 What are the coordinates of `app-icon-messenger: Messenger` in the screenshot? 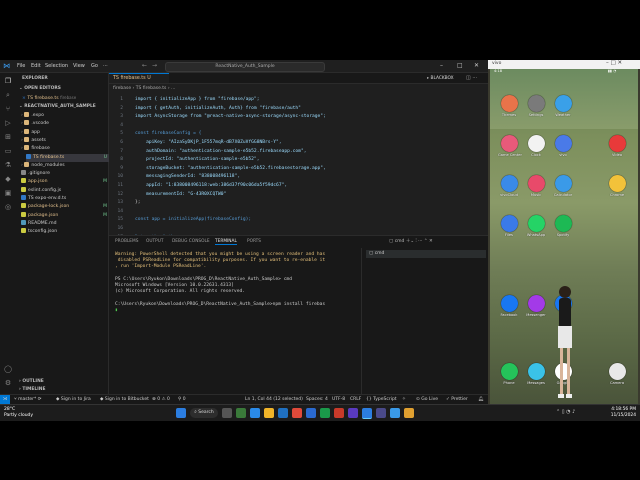 It's located at (536, 306).